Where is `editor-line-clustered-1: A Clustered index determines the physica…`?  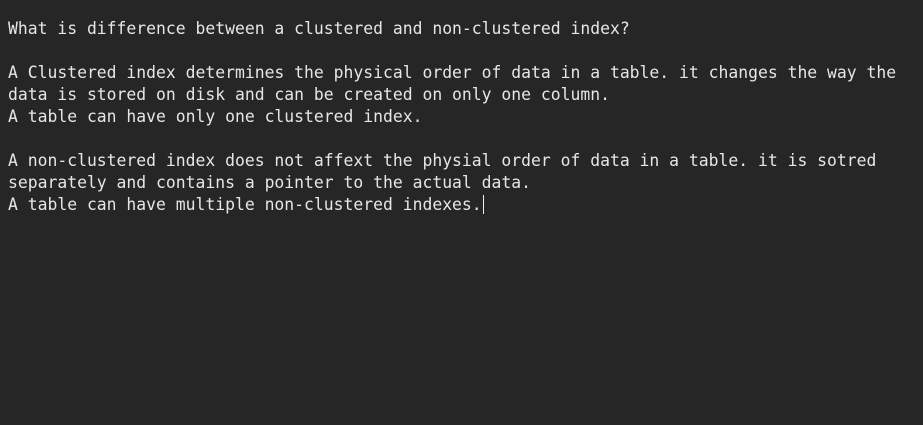
editor-line-clustered-1: A Clustered index determines the physica… is located at coordinates (452, 72).